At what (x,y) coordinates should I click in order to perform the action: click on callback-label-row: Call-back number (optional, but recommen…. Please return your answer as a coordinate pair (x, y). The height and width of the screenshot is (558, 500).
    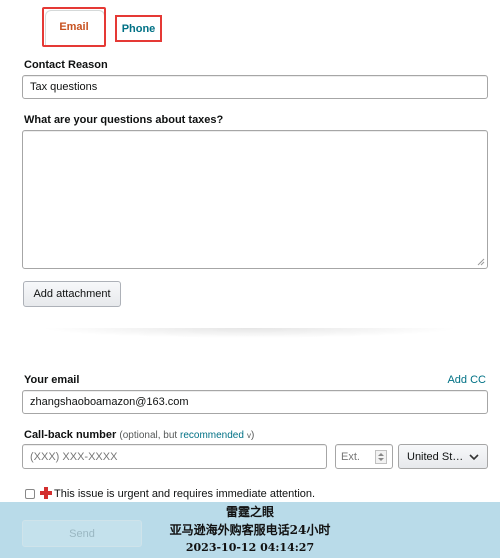
    Looking at the image, I should click on (139, 435).